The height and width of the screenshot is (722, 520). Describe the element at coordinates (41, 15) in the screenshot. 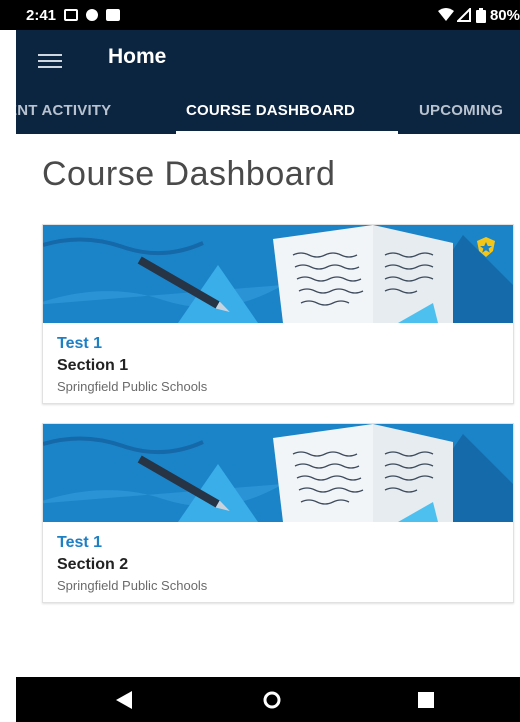

I see `status-time: 2:41` at that location.